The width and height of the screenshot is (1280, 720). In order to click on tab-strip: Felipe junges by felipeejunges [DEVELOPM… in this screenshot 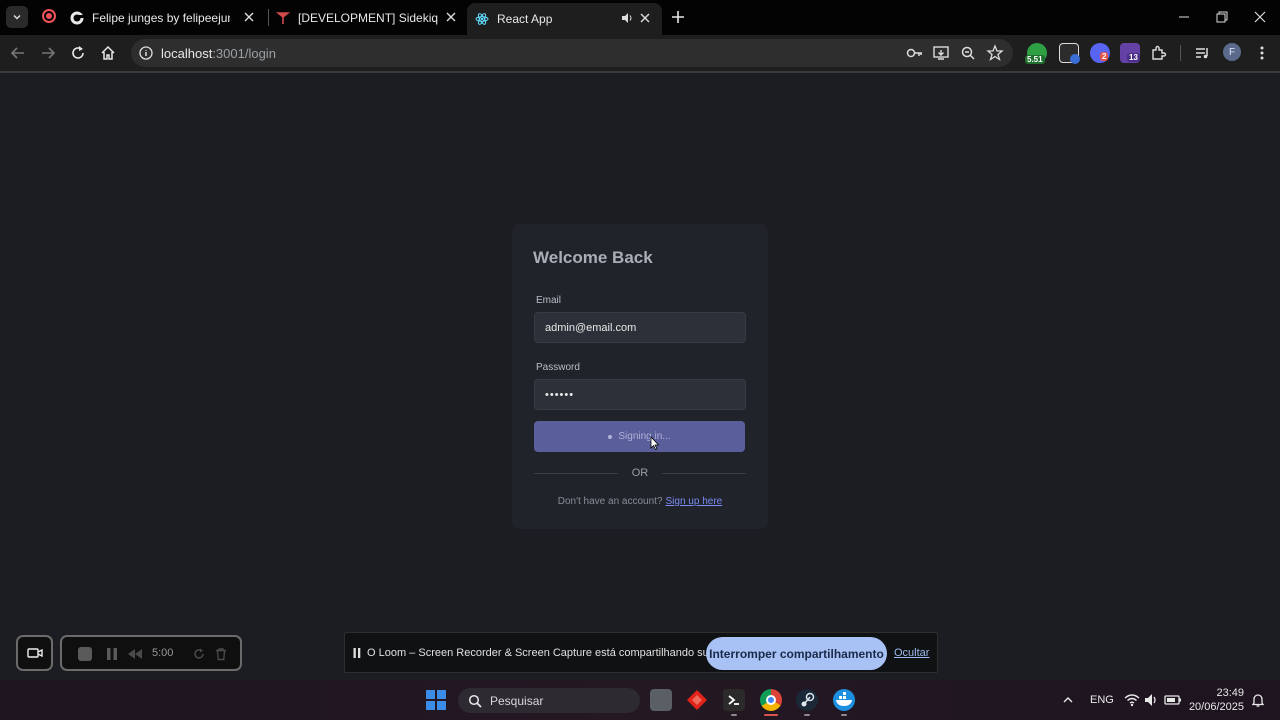, I will do `click(640, 17)`.